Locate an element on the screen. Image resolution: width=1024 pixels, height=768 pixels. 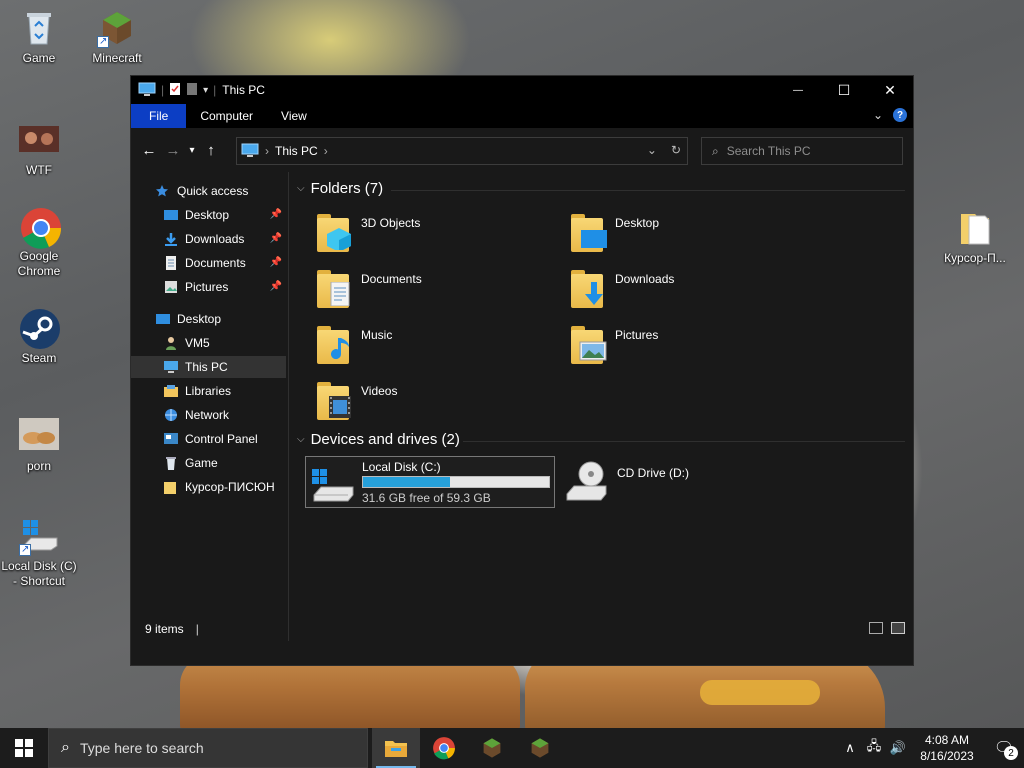
group-divider is located at coordinates (648, 190).